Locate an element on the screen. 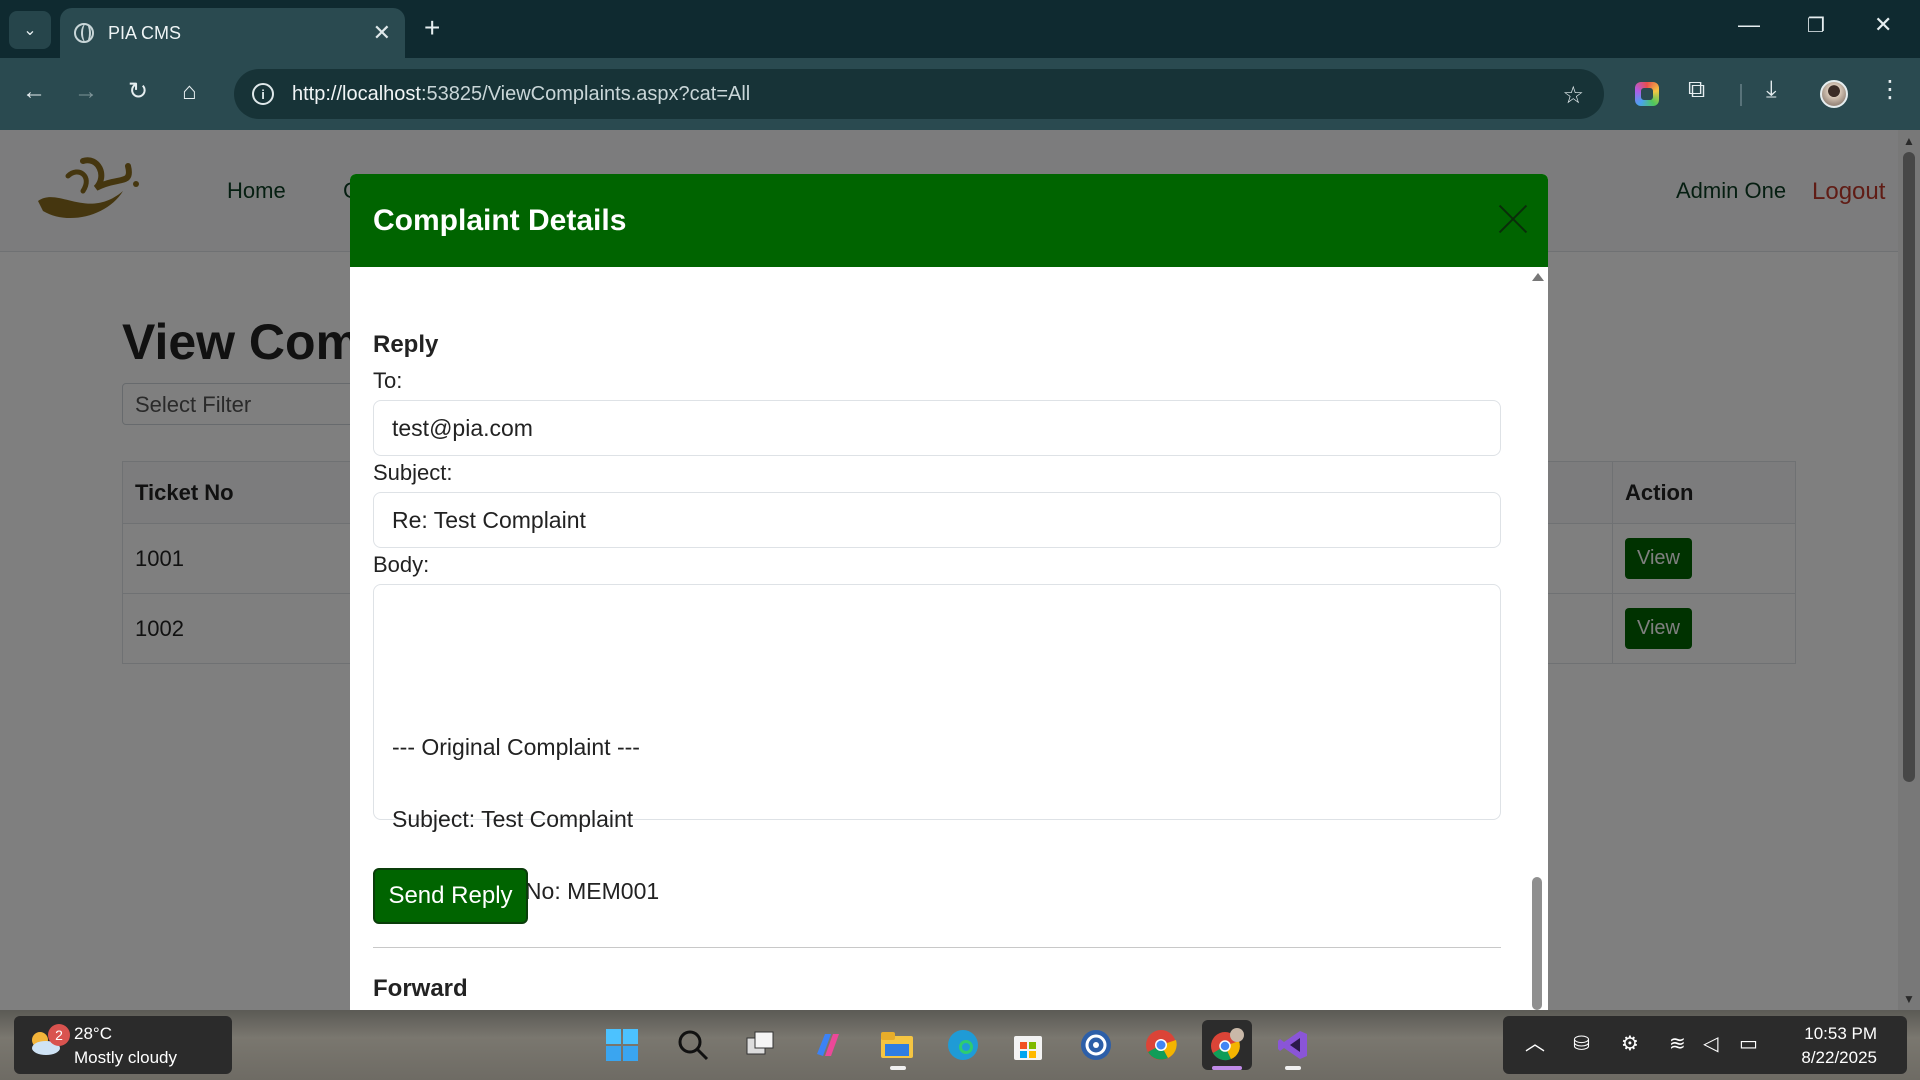 The image size is (1920, 1080). weather-description: Mostly cloudy is located at coordinates (125, 1057).